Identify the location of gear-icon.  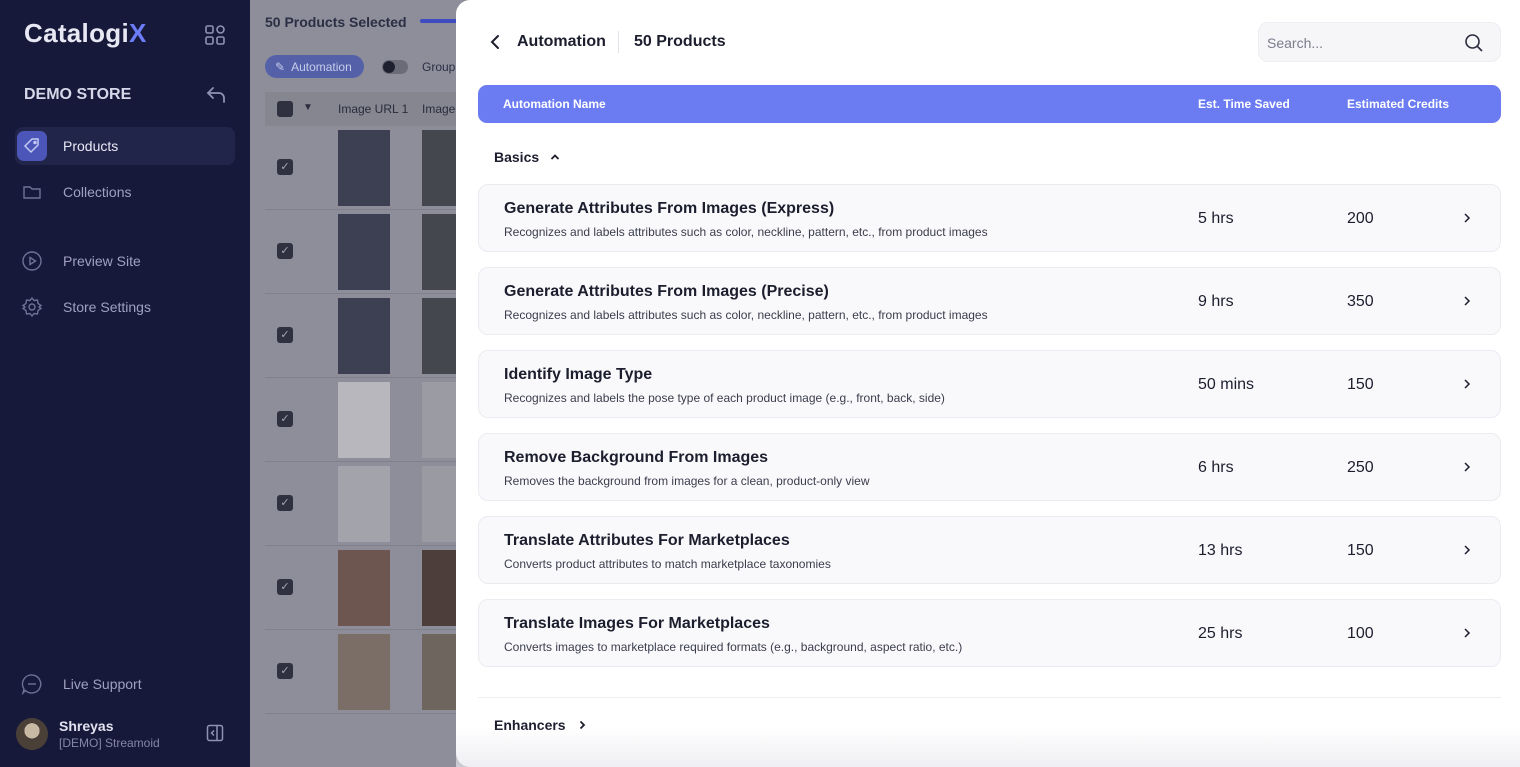
(32, 307).